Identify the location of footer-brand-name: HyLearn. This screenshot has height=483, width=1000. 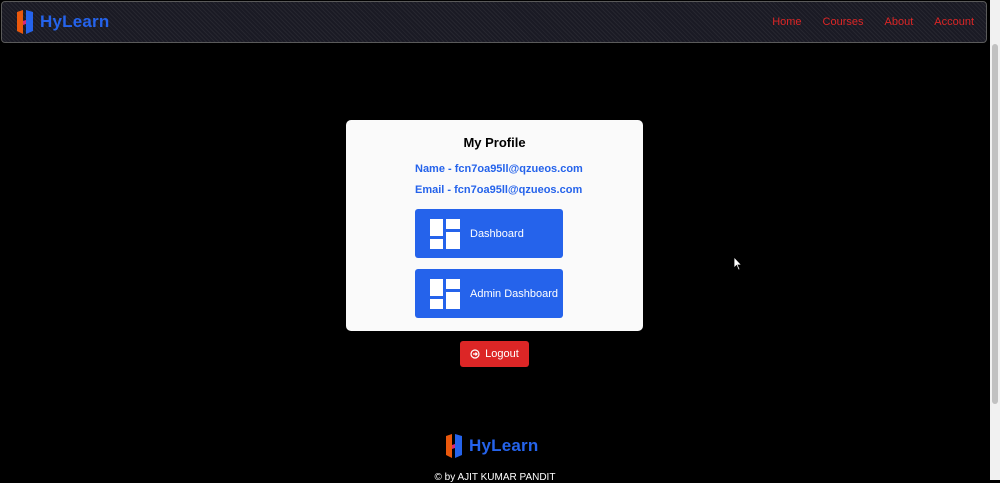
(504, 445).